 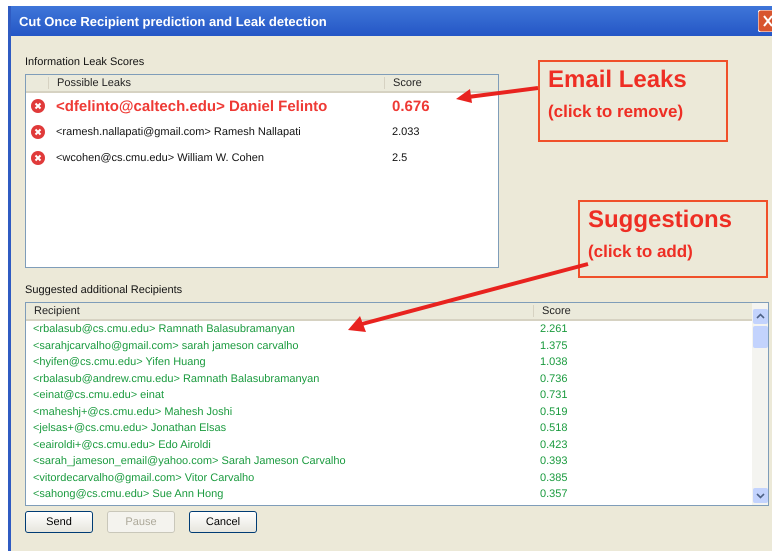 I want to click on table-cell-text: 0.385, so click(x=554, y=478).